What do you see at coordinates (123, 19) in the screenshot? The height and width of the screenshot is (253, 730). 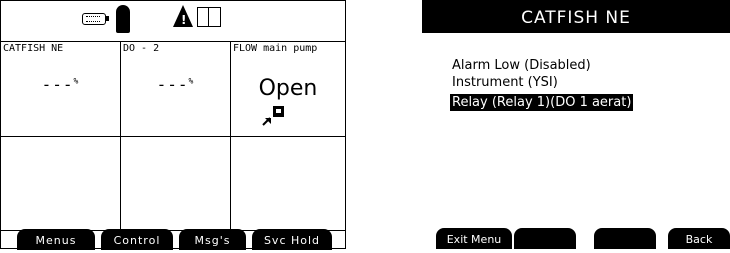 I see `probe-icon` at bounding box center [123, 19].